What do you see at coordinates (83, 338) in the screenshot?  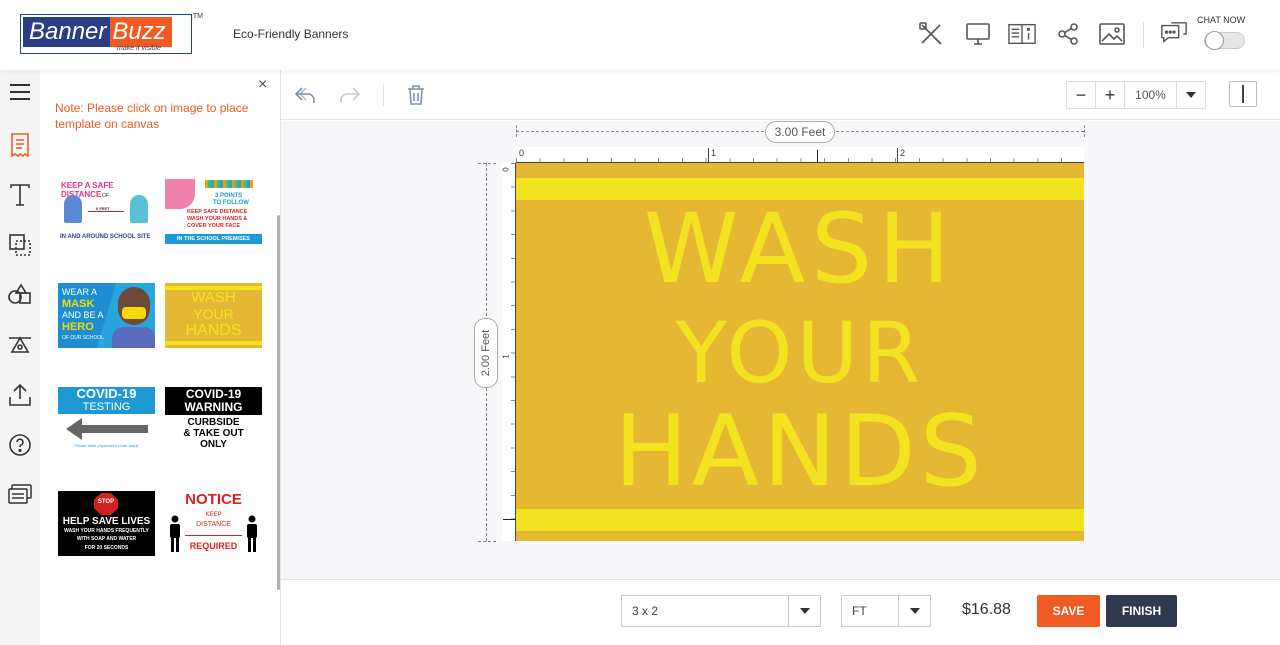 I see `tpl-text: OF OUR SCHOOL` at bounding box center [83, 338].